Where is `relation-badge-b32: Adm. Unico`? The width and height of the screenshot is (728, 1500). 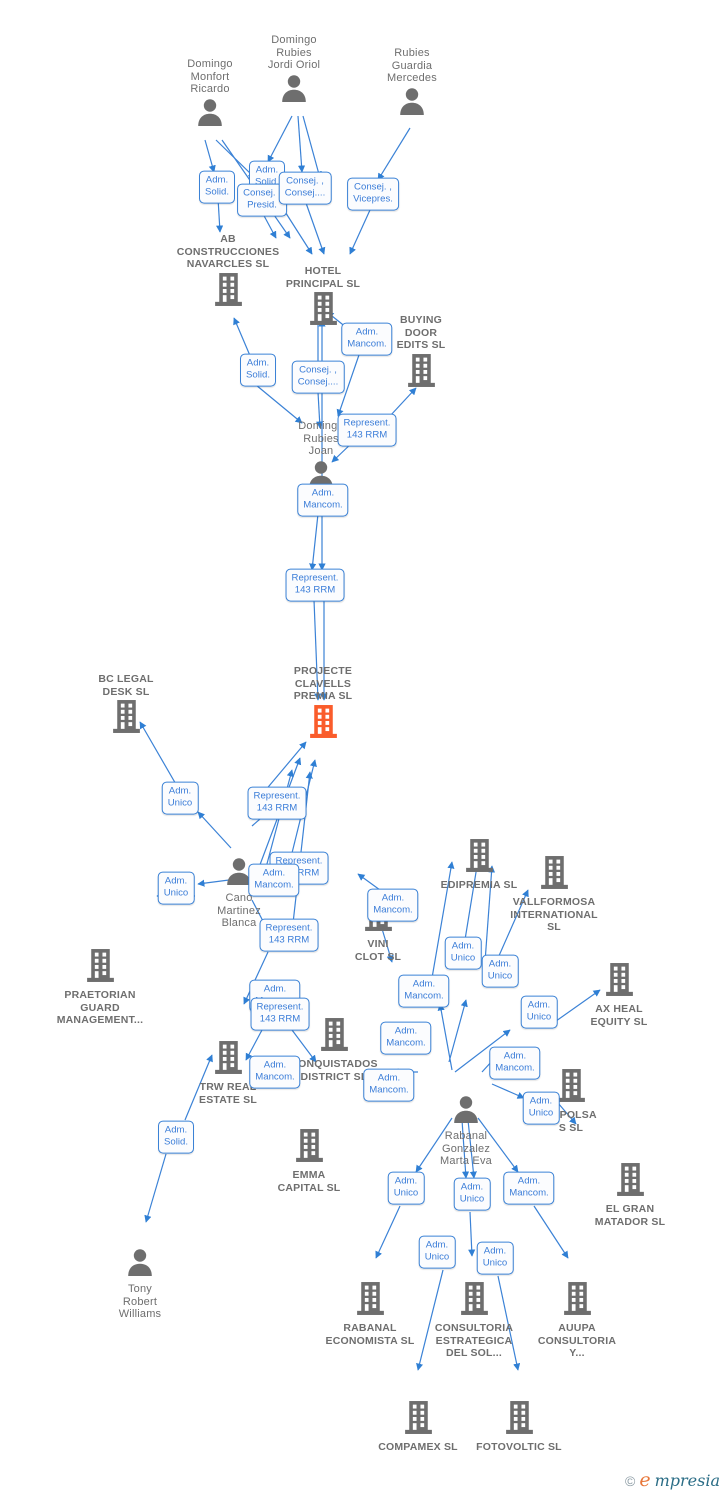
relation-badge-b32: Adm. Unico is located at coordinates (472, 1194).